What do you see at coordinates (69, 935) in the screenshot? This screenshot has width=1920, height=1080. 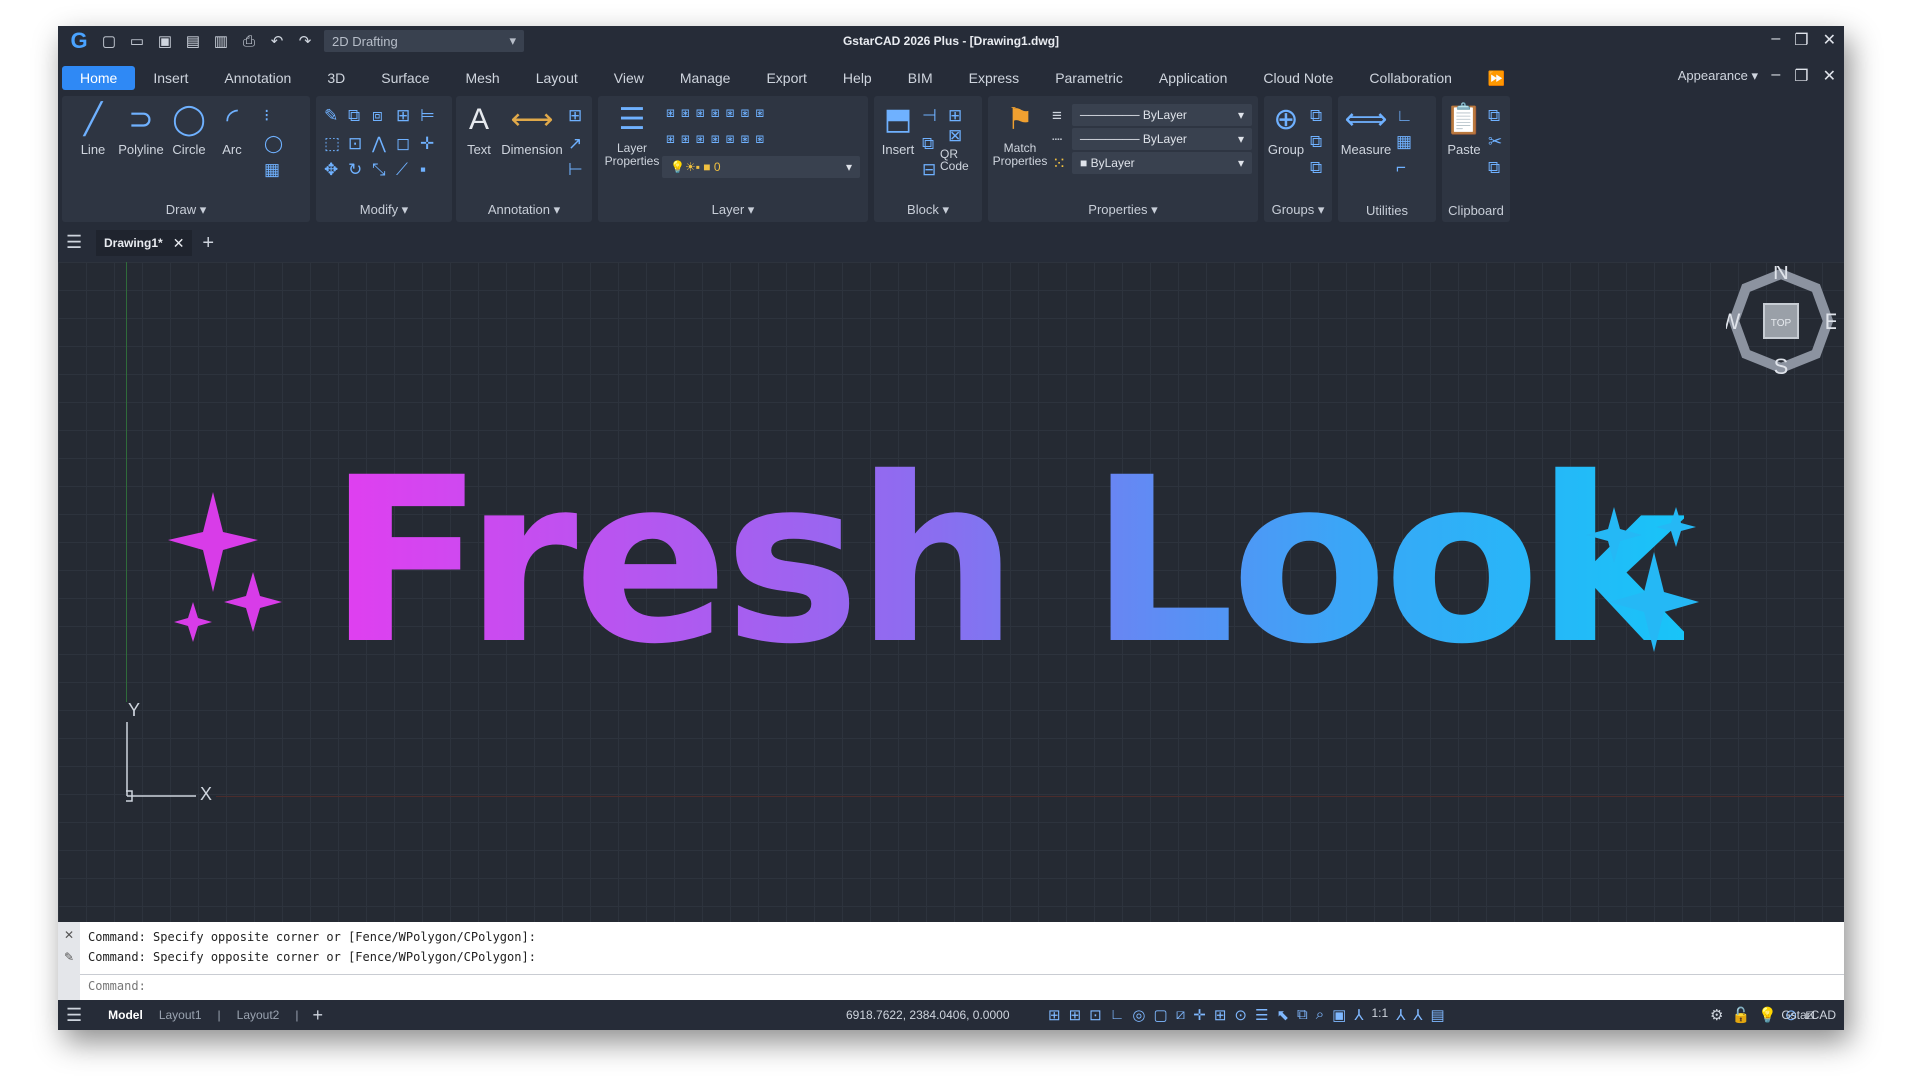 I see `close-command-icon: ✕` at bounding box center [69, 935].